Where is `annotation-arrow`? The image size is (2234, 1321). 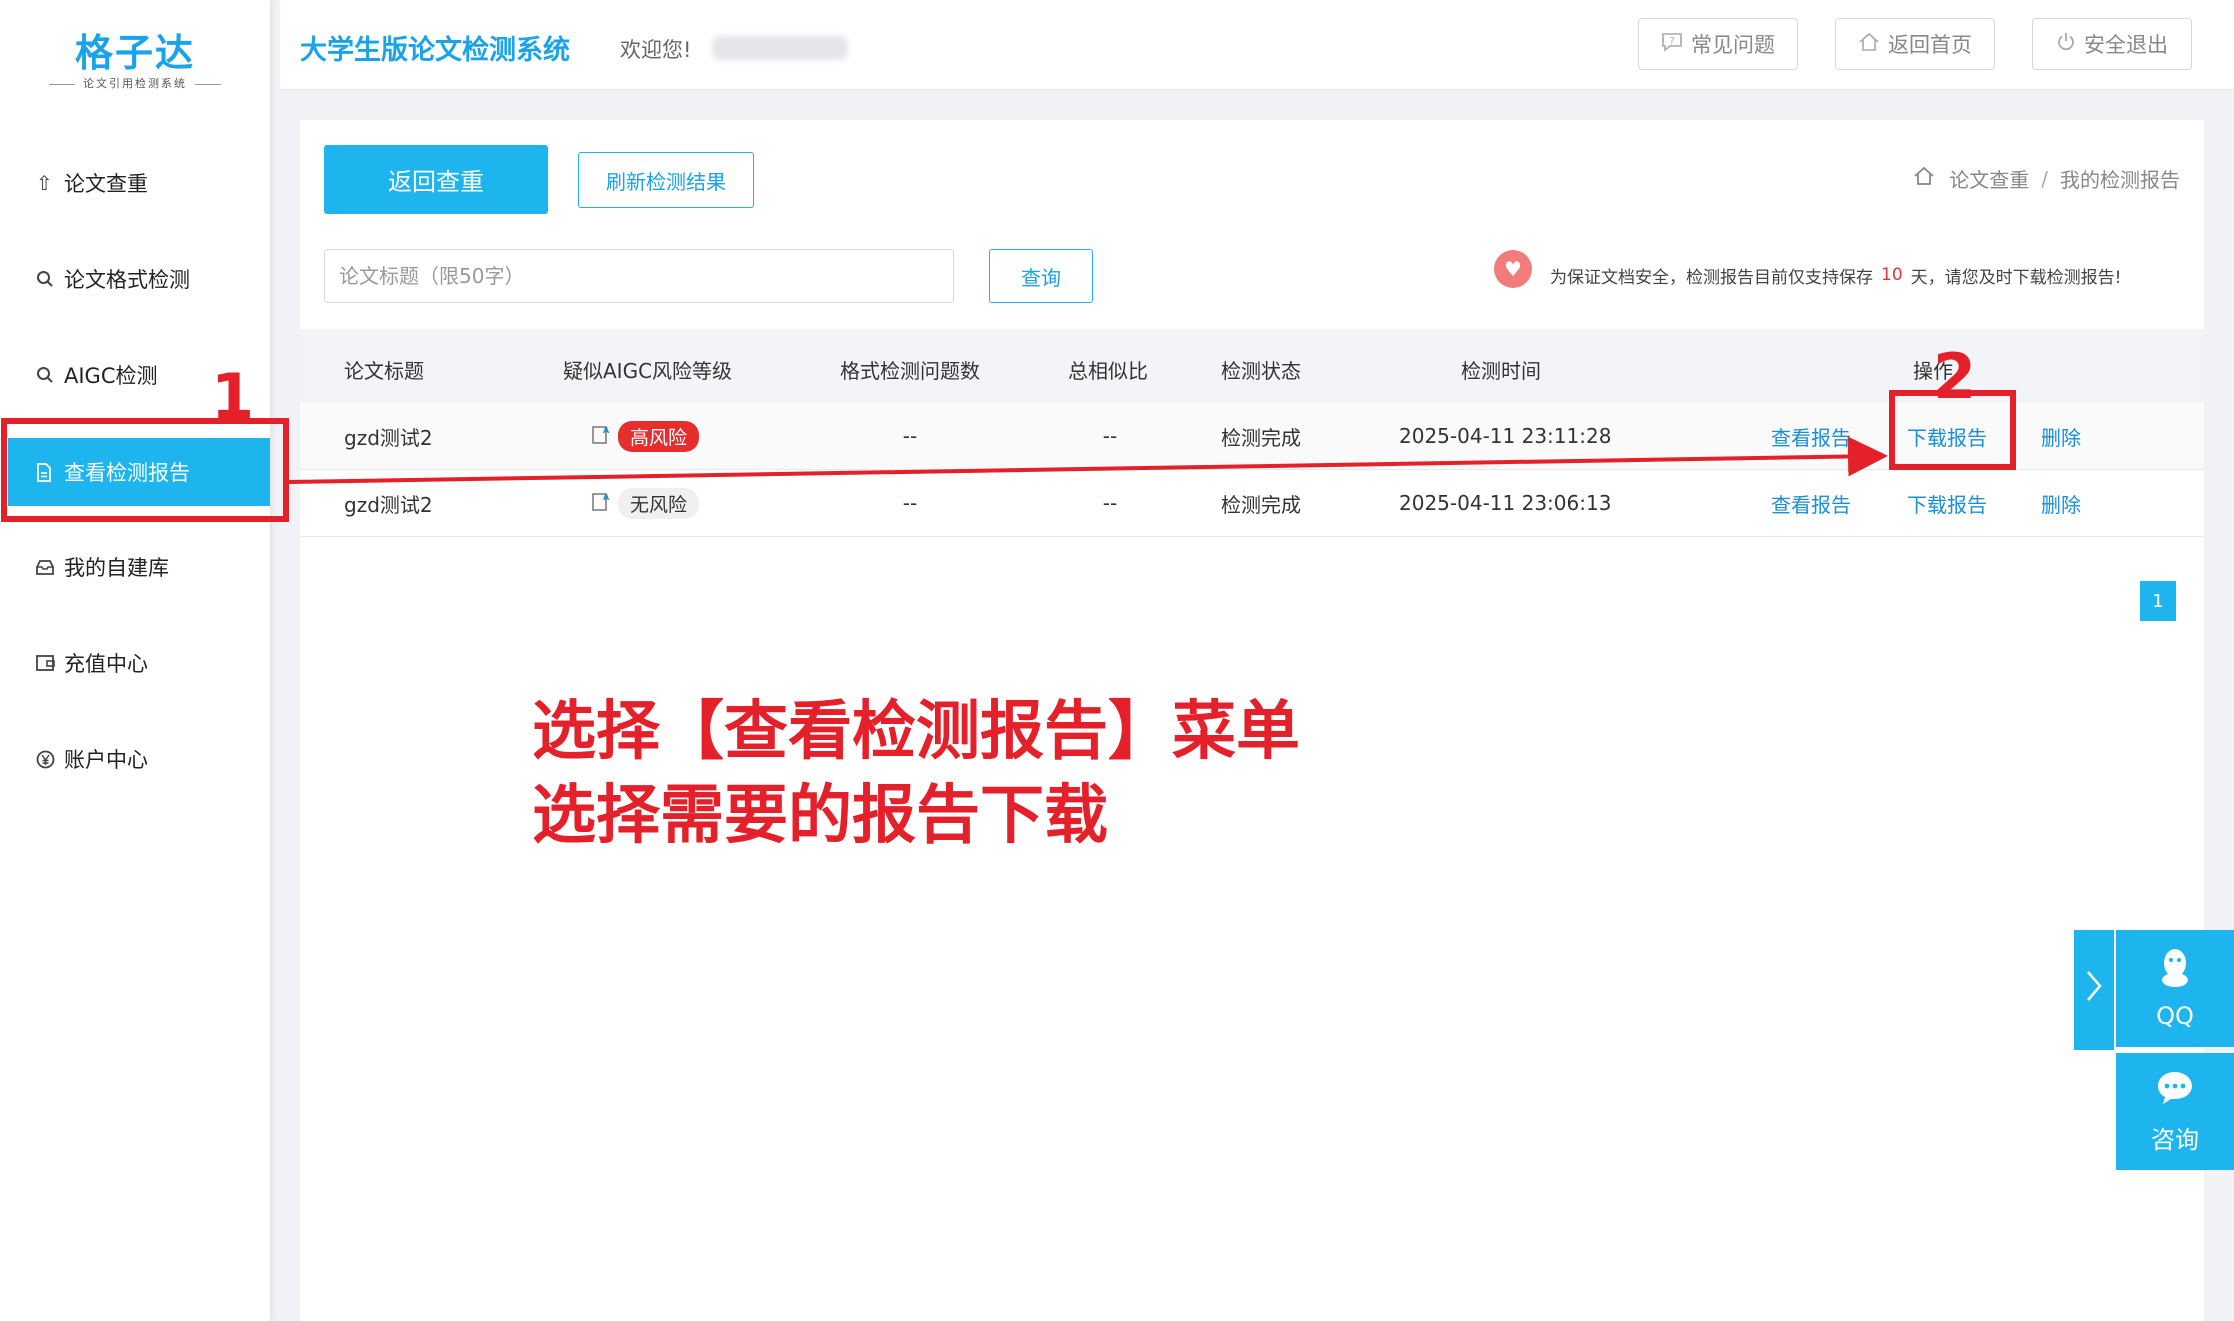 annotation-arrow is located at coordinates (1088, 460).